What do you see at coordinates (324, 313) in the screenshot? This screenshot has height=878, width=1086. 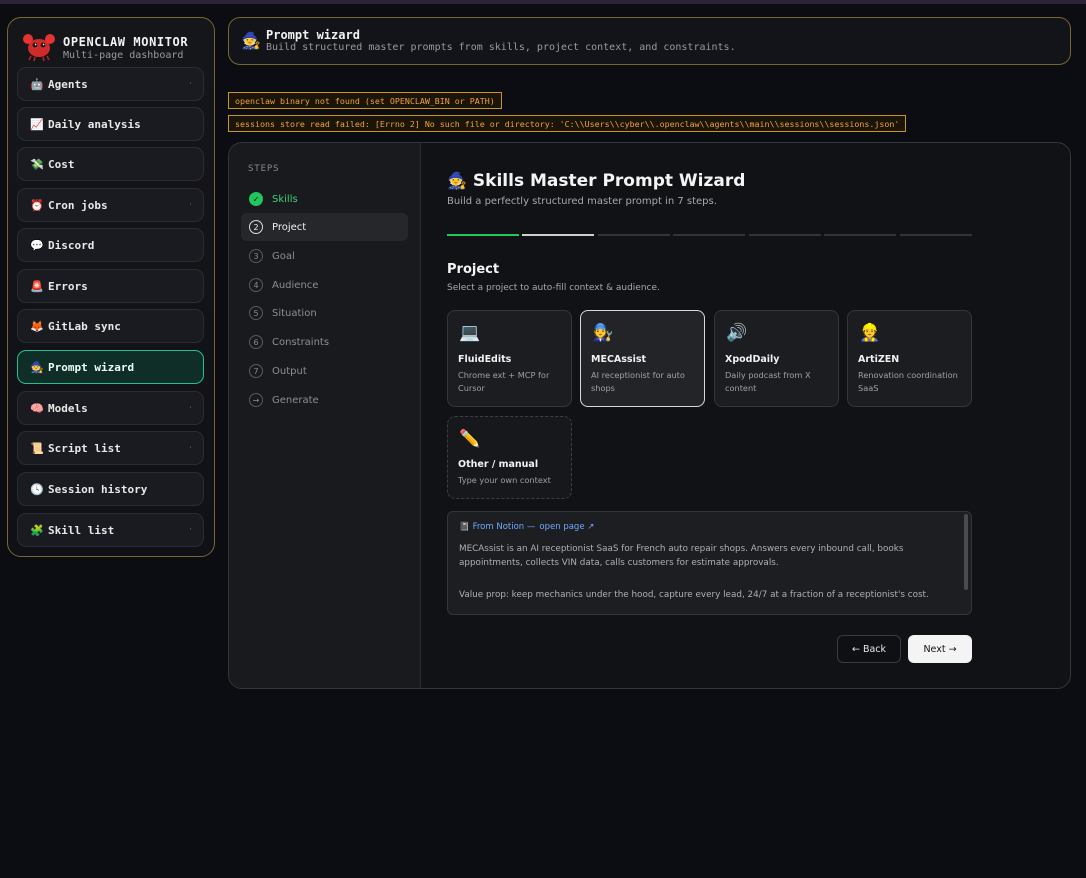 I see `step-situation: 5 Situation` at bounding box center [324, 313].